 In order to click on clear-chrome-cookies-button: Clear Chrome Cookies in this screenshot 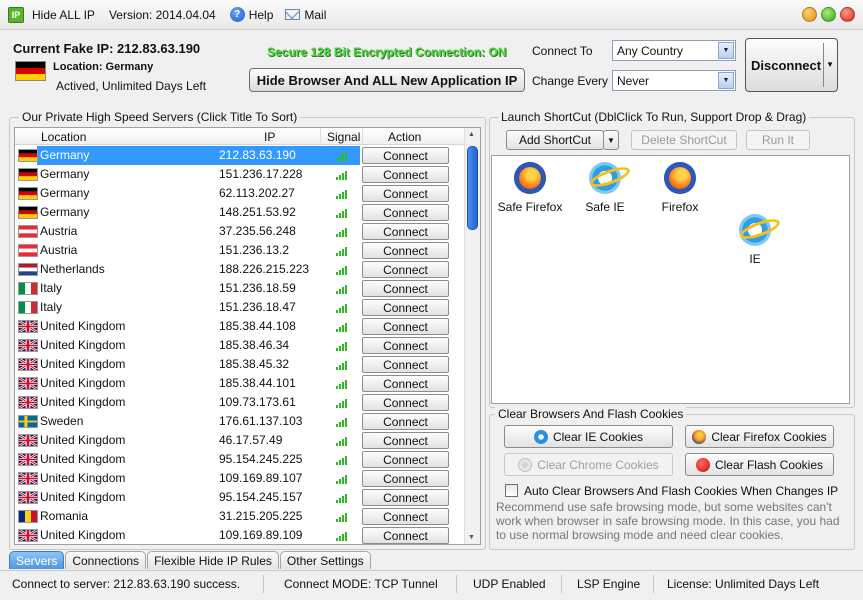, I will do `click(588, 464)`.